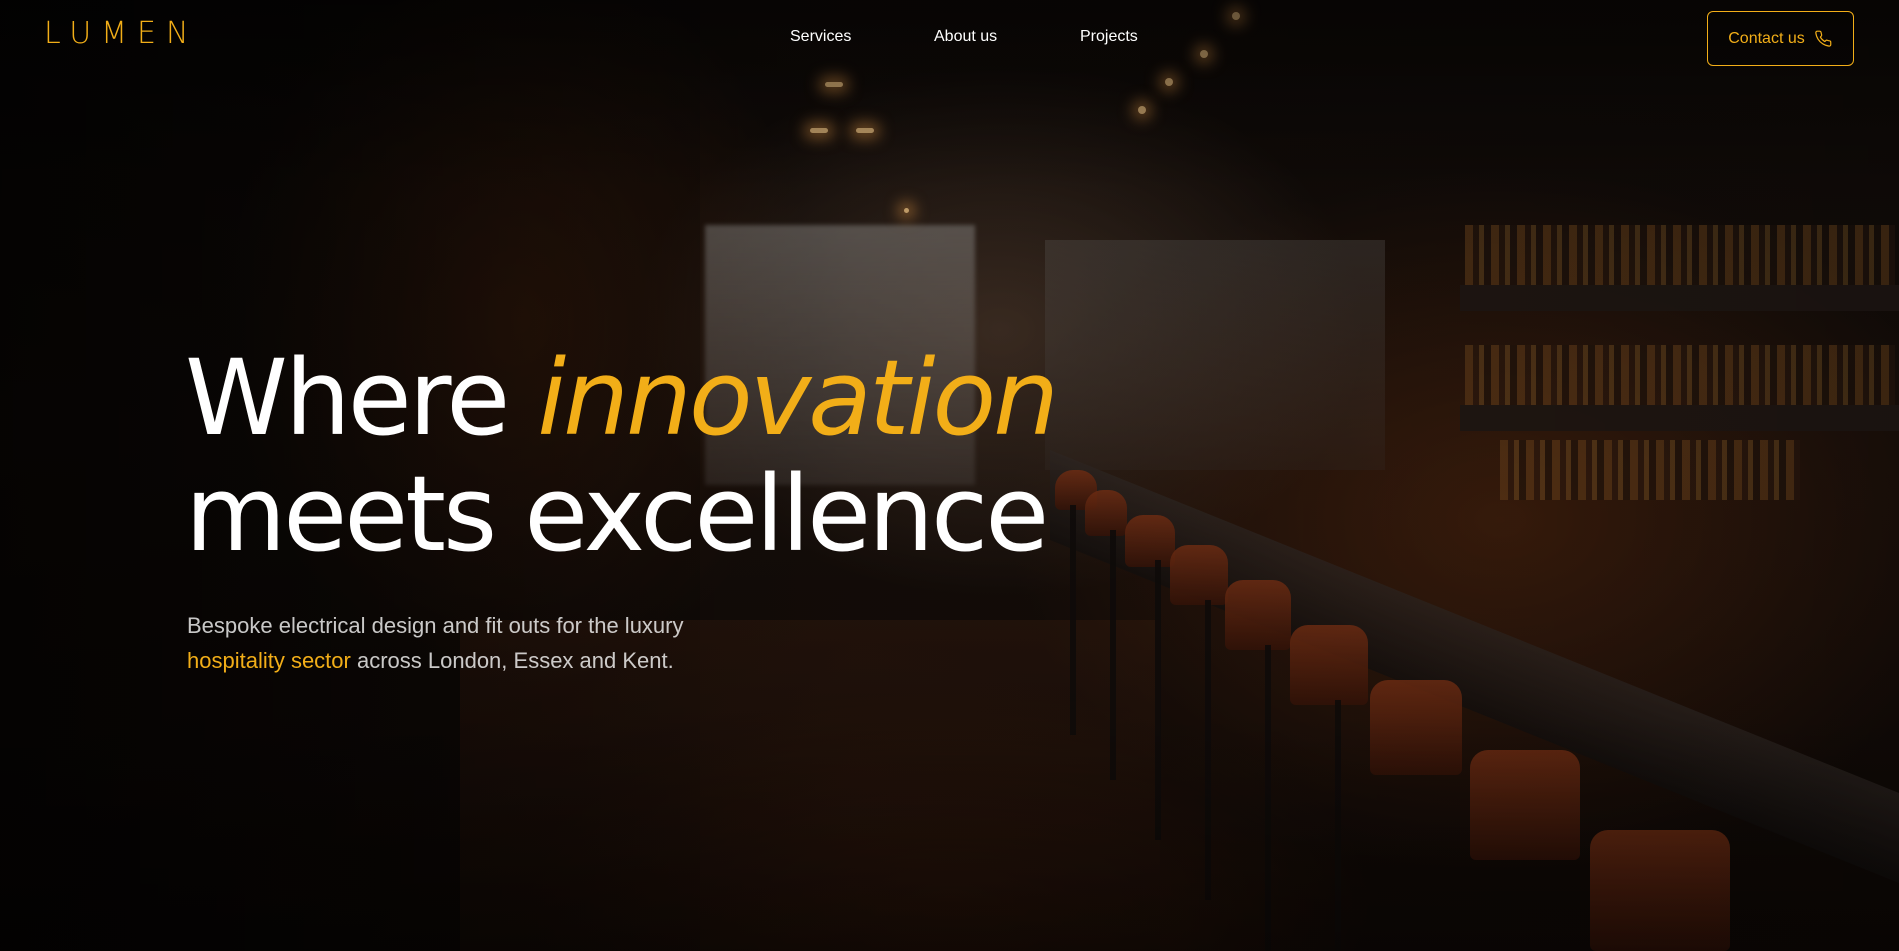 The width and height of the screenshot is (1899, 951). I want to click on headline-meets-excellence: meets excellence, so click(617, 514).